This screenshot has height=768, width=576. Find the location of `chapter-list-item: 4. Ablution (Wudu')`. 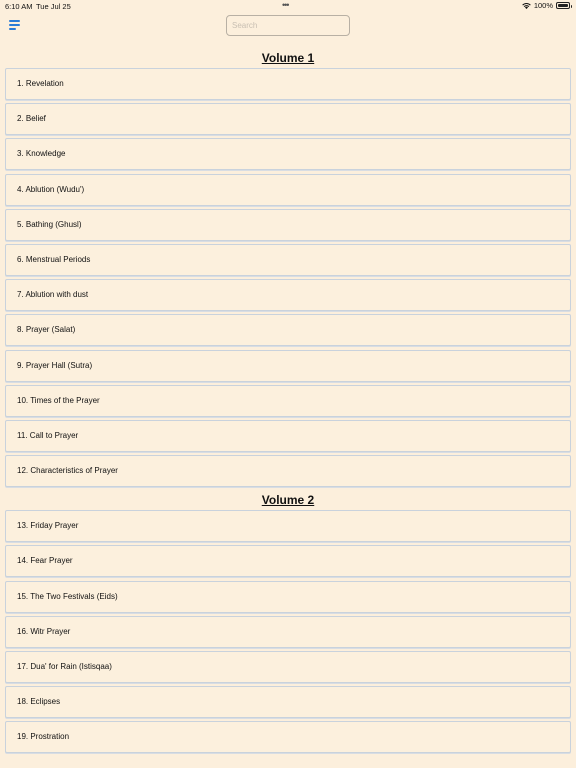

chapter-list-item: 4. Ablution (Wudu') is located at coordinates (288, 189).